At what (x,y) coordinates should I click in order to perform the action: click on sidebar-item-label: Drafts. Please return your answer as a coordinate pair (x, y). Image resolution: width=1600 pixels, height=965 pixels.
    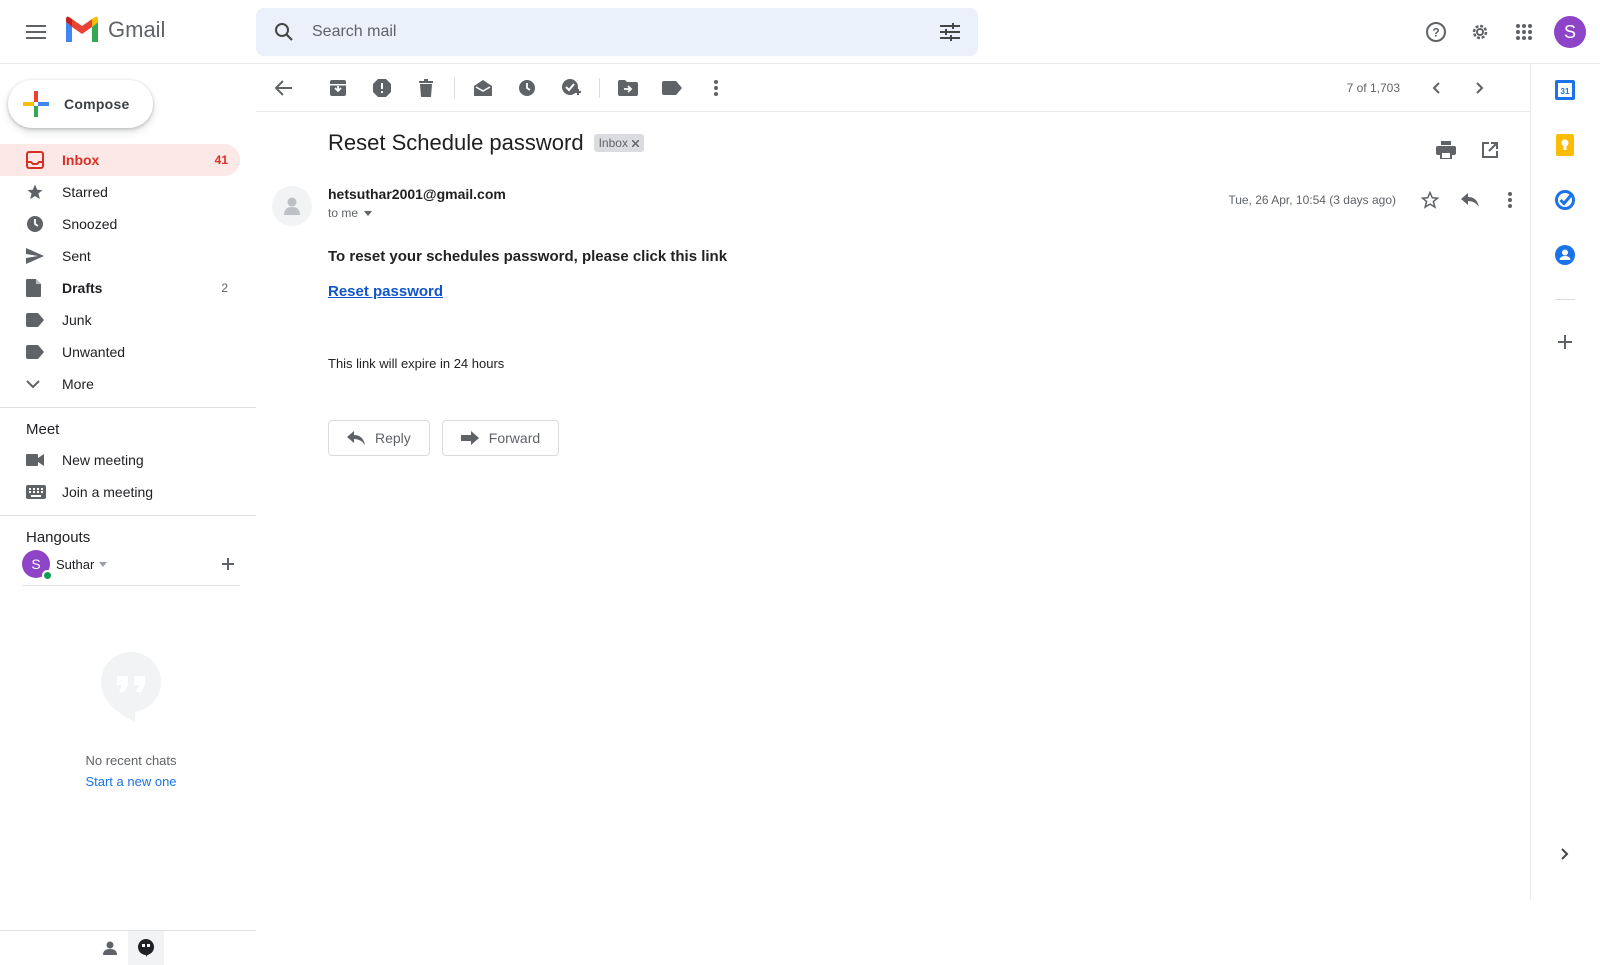
    Looking at the image, I should click on (82, 288).